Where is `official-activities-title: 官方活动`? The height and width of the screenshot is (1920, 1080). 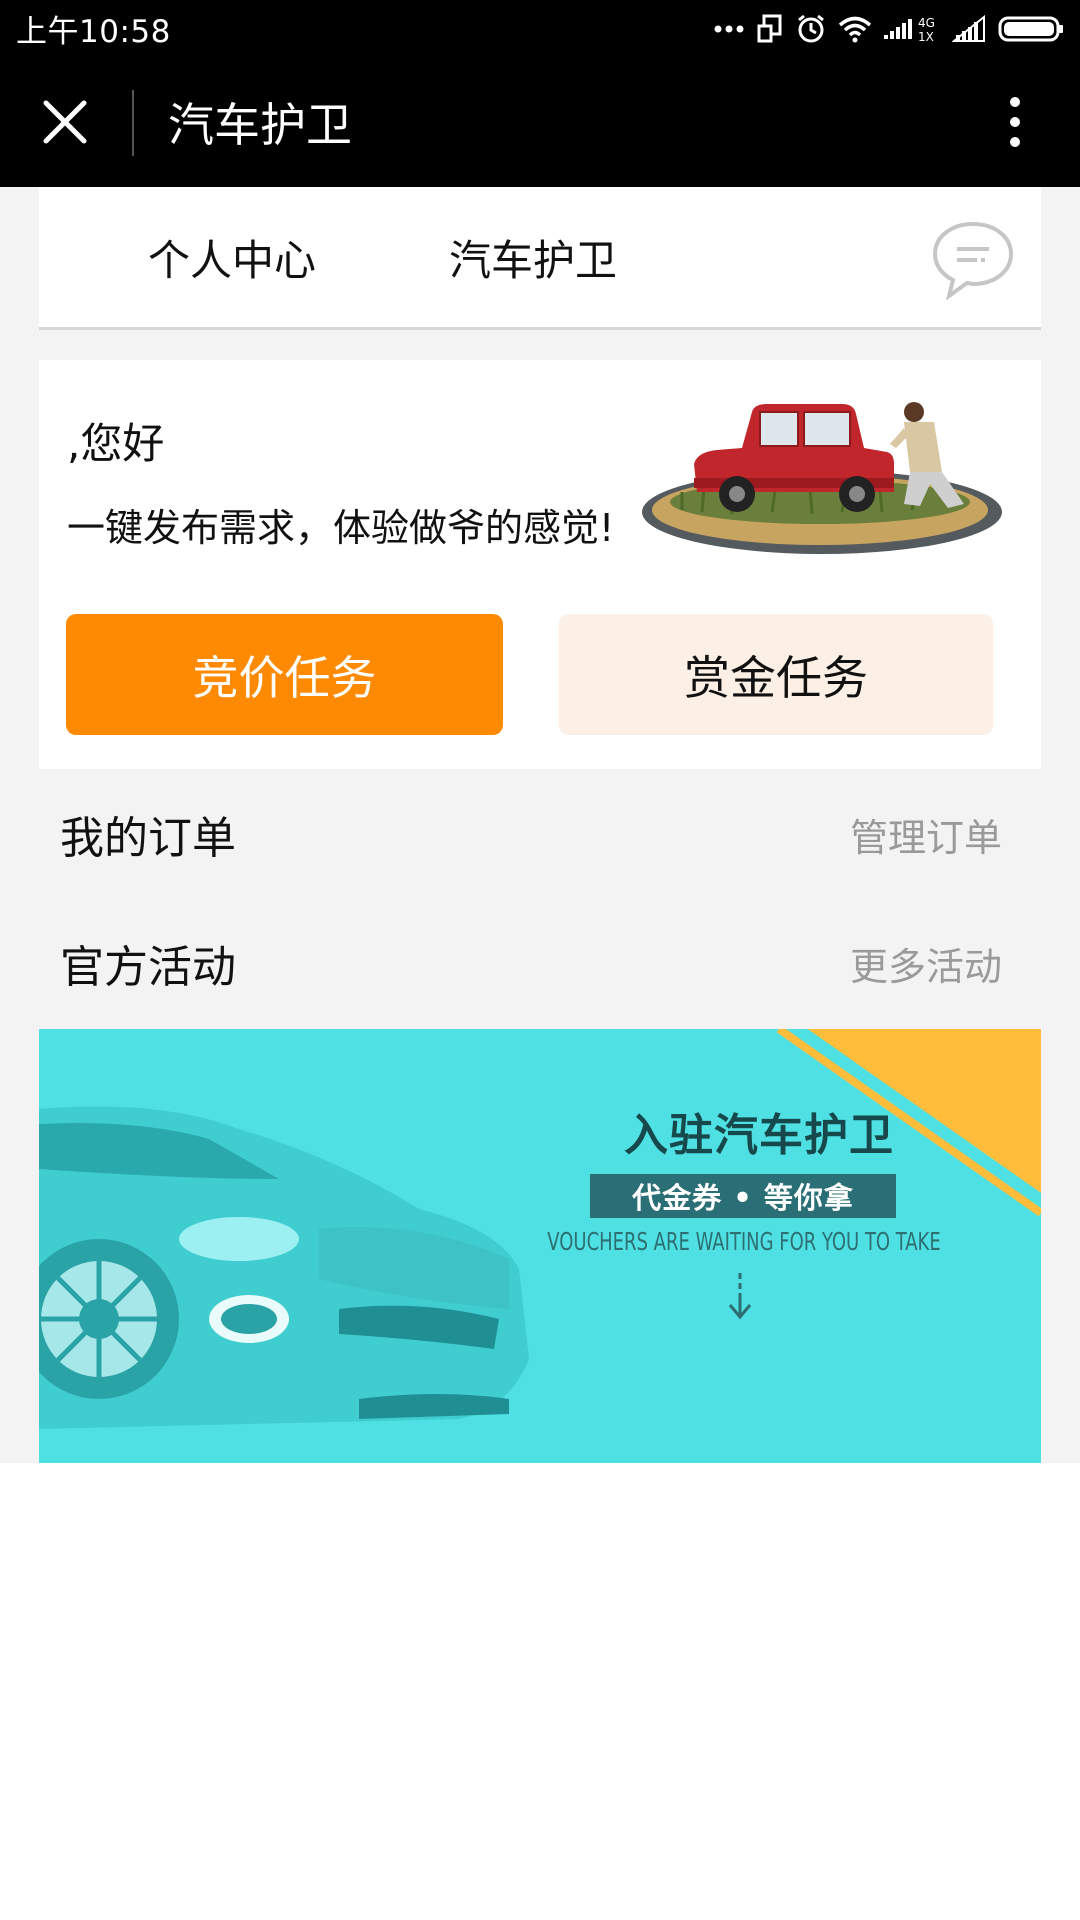
official-activities-title: 官方活动 is located at coordinates (148, 967).